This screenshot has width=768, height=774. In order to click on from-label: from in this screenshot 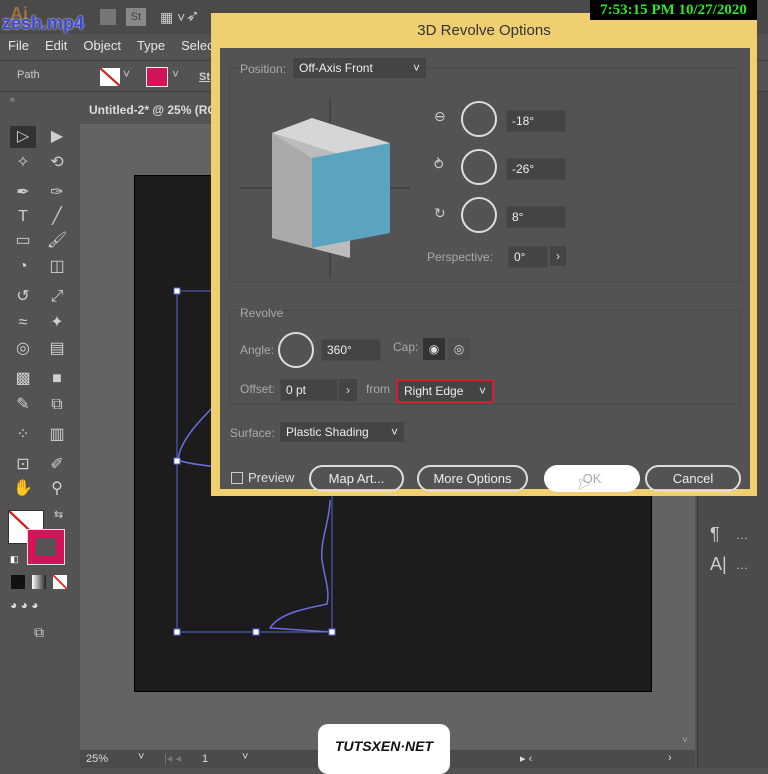, I will do `click(378, 389)`.